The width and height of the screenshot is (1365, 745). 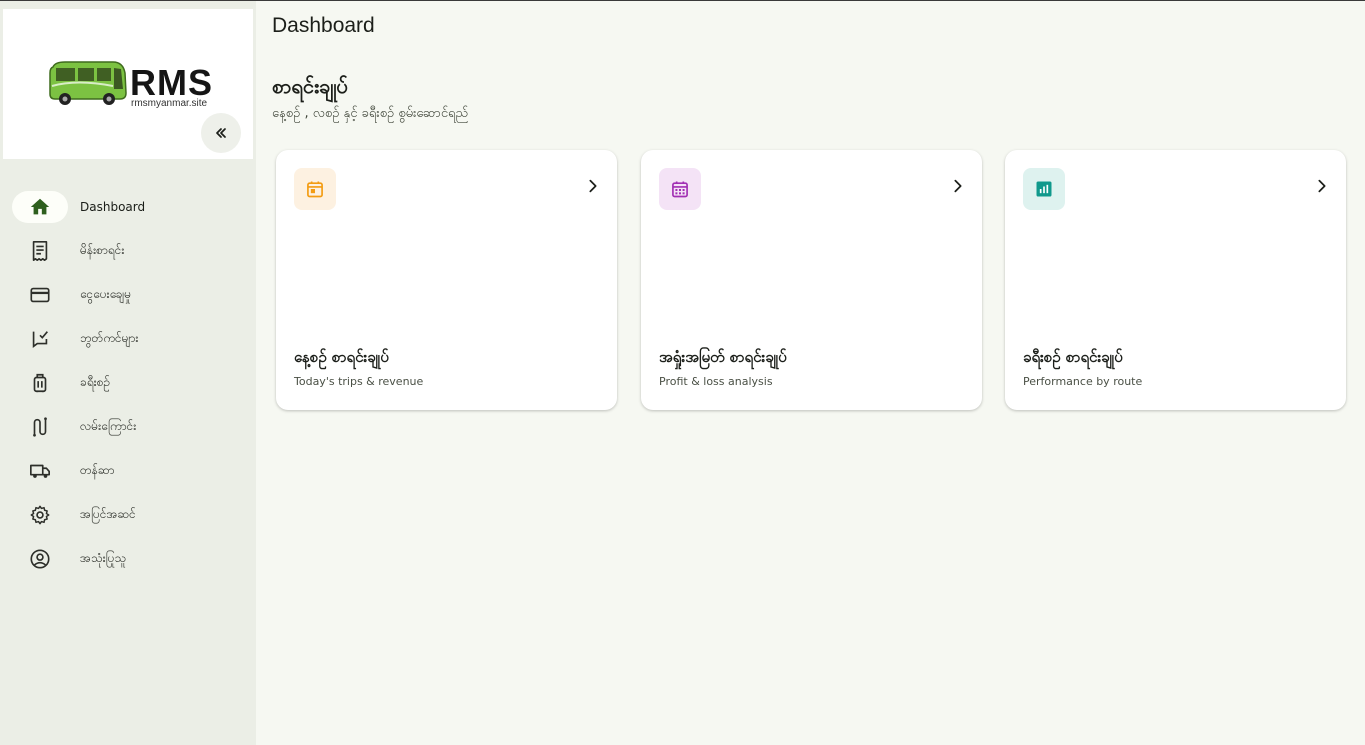 What do you see at coordinates (40, 251) in the screenshot?
I see `receipt-icon` at bounding box center [40, 251].